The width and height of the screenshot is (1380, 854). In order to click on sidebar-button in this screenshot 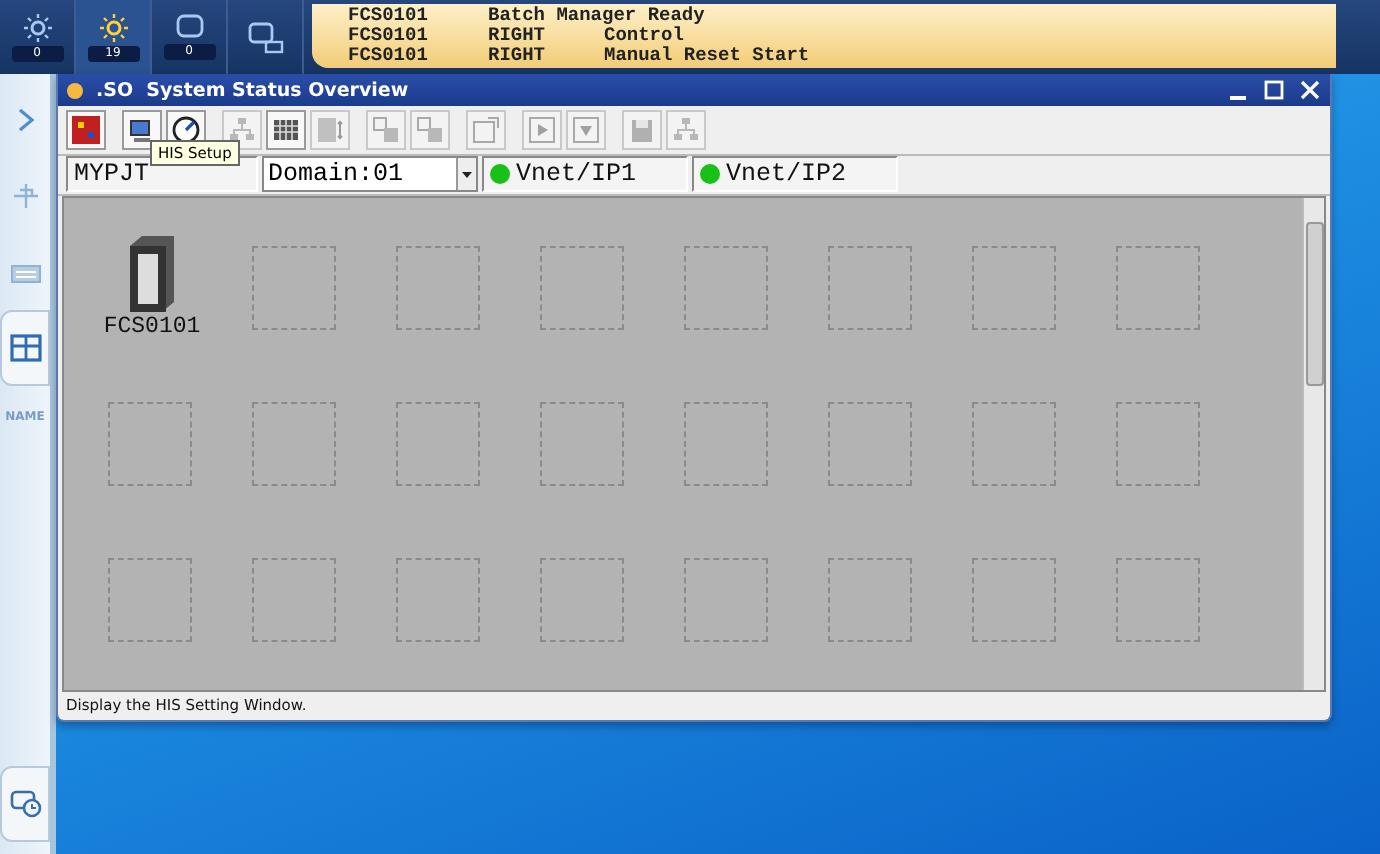, I will do `click(25, 804)`.